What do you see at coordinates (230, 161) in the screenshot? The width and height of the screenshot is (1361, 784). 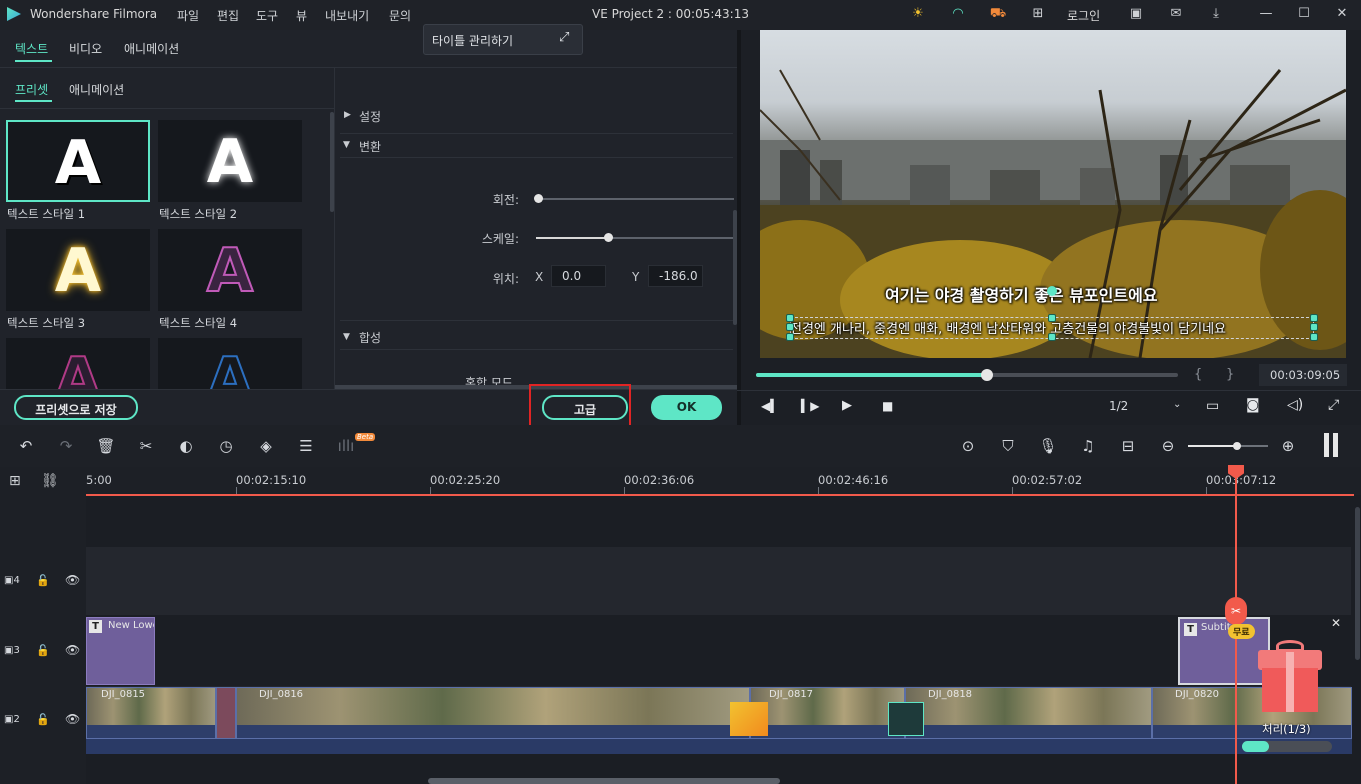 I see `preset-tile-2: A` at bounding box center [230, 161].